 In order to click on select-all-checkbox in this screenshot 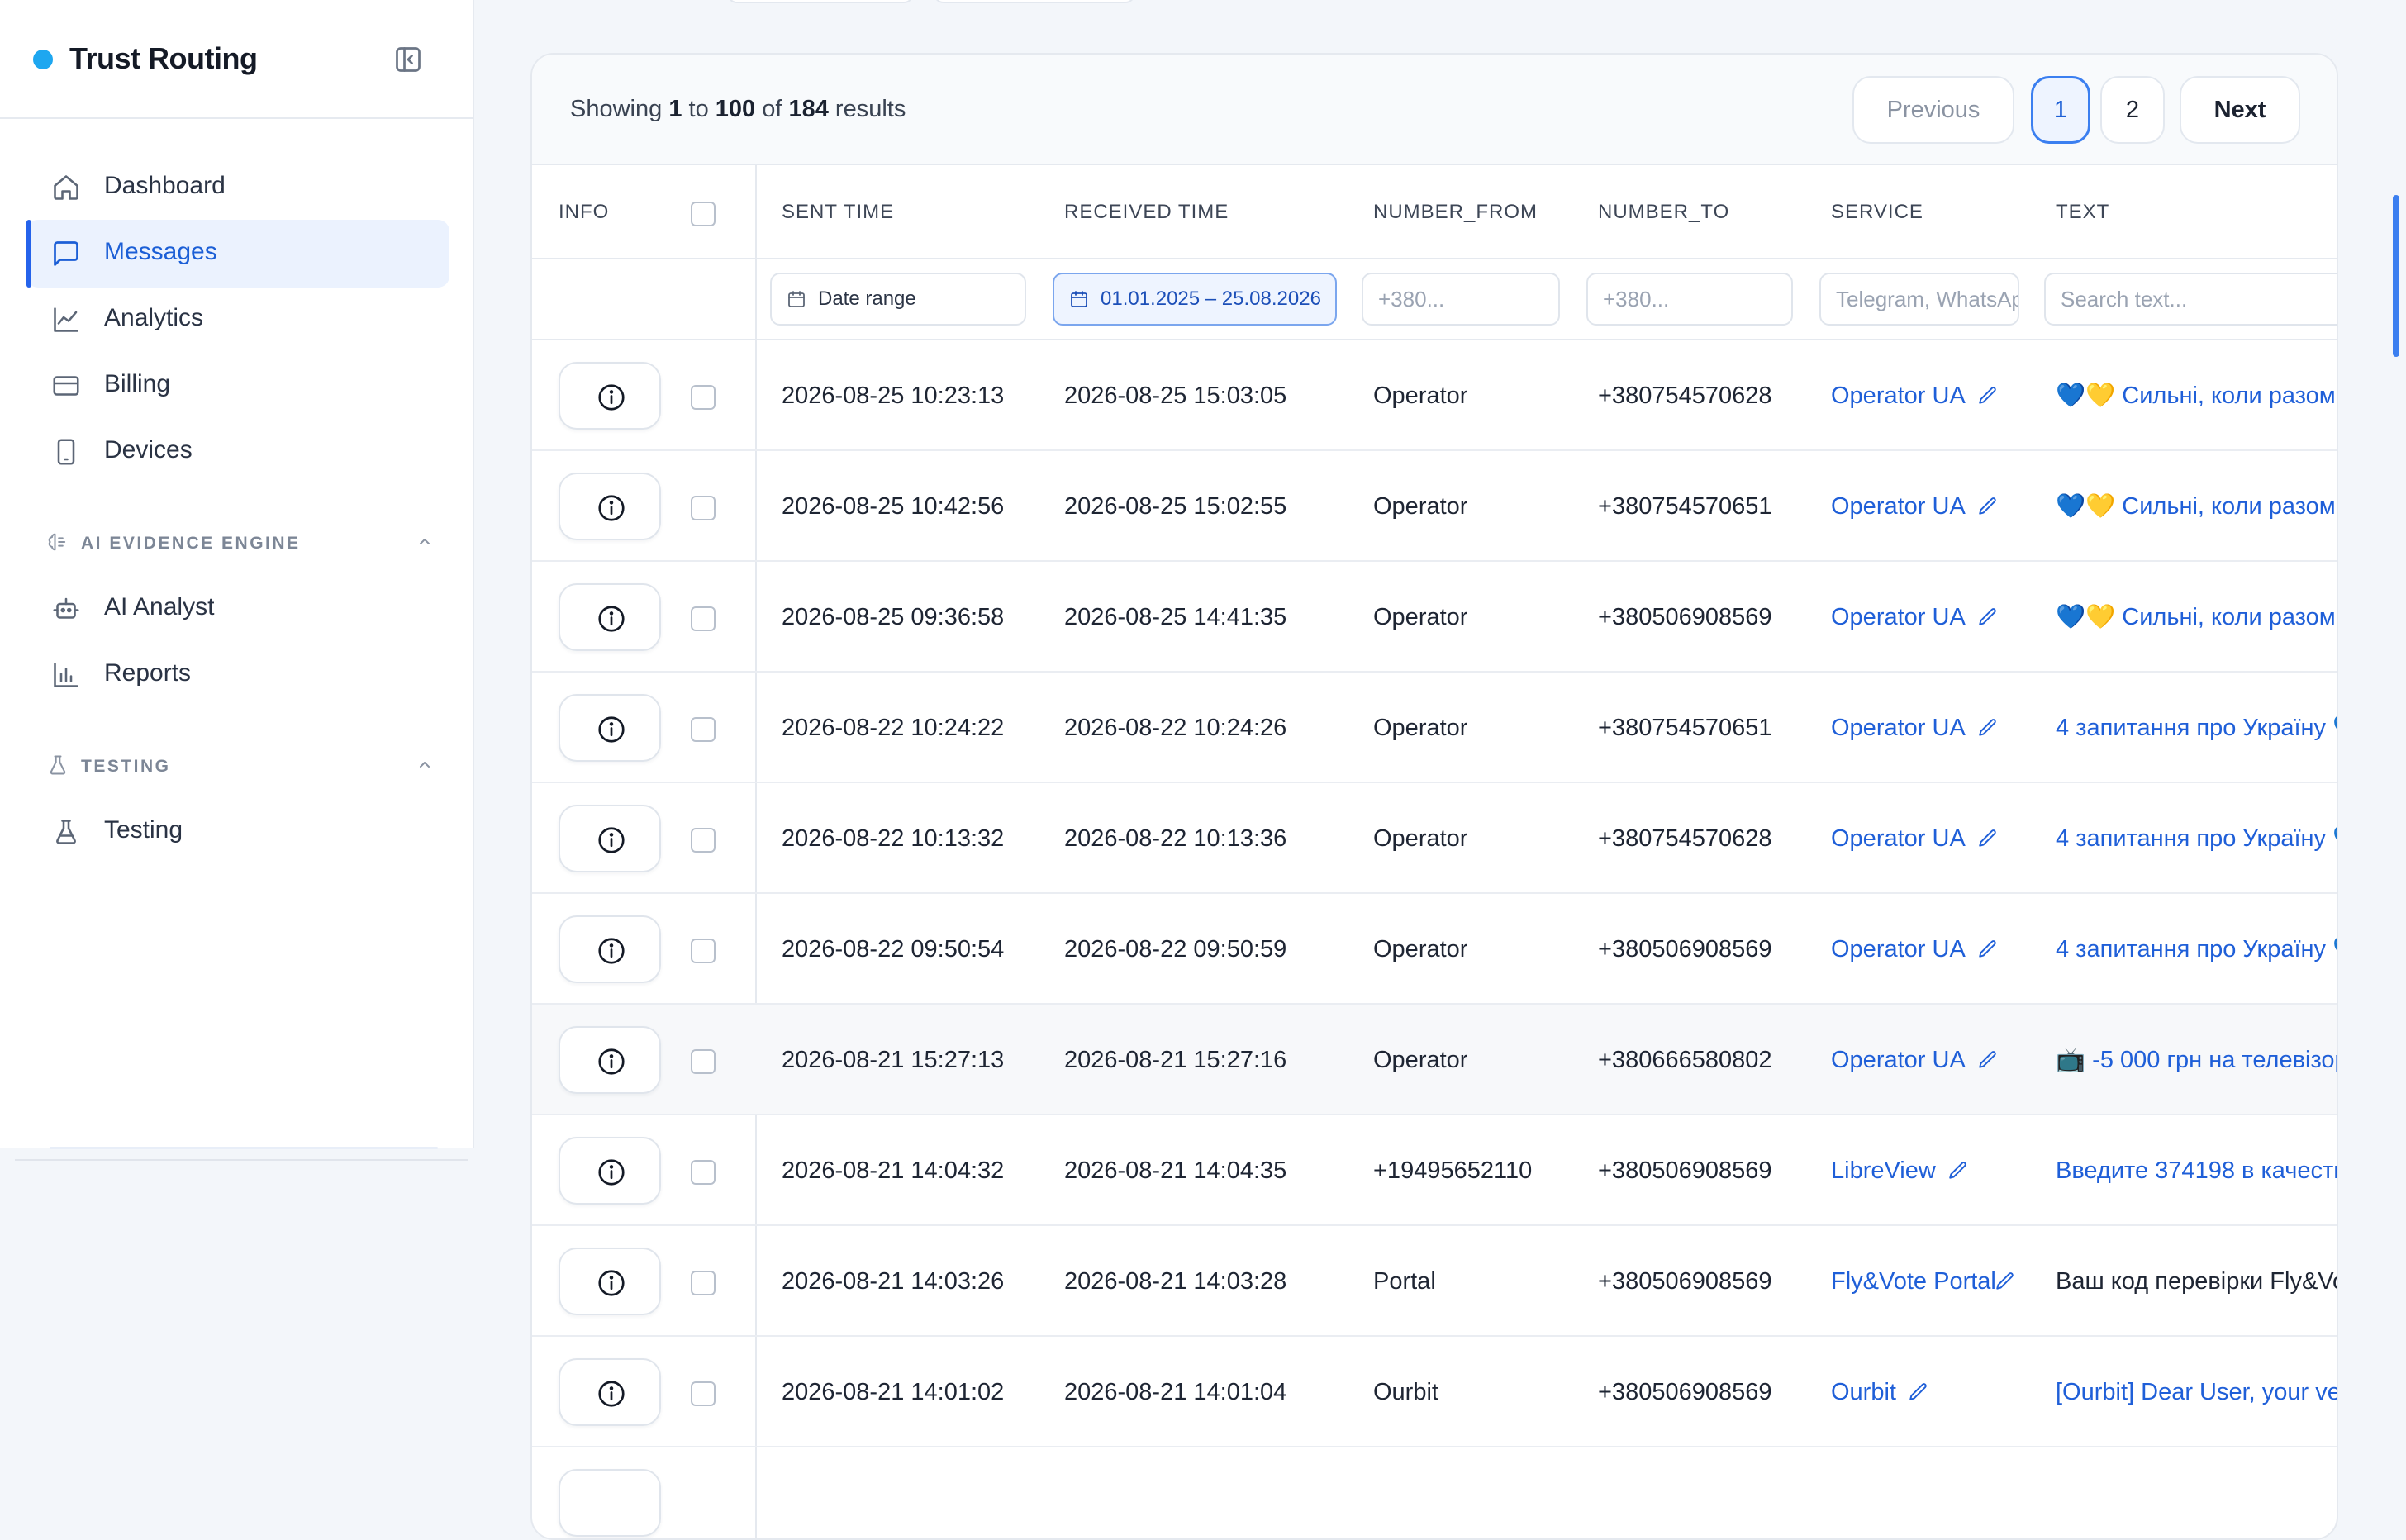, I will do `click(703, 214)`.